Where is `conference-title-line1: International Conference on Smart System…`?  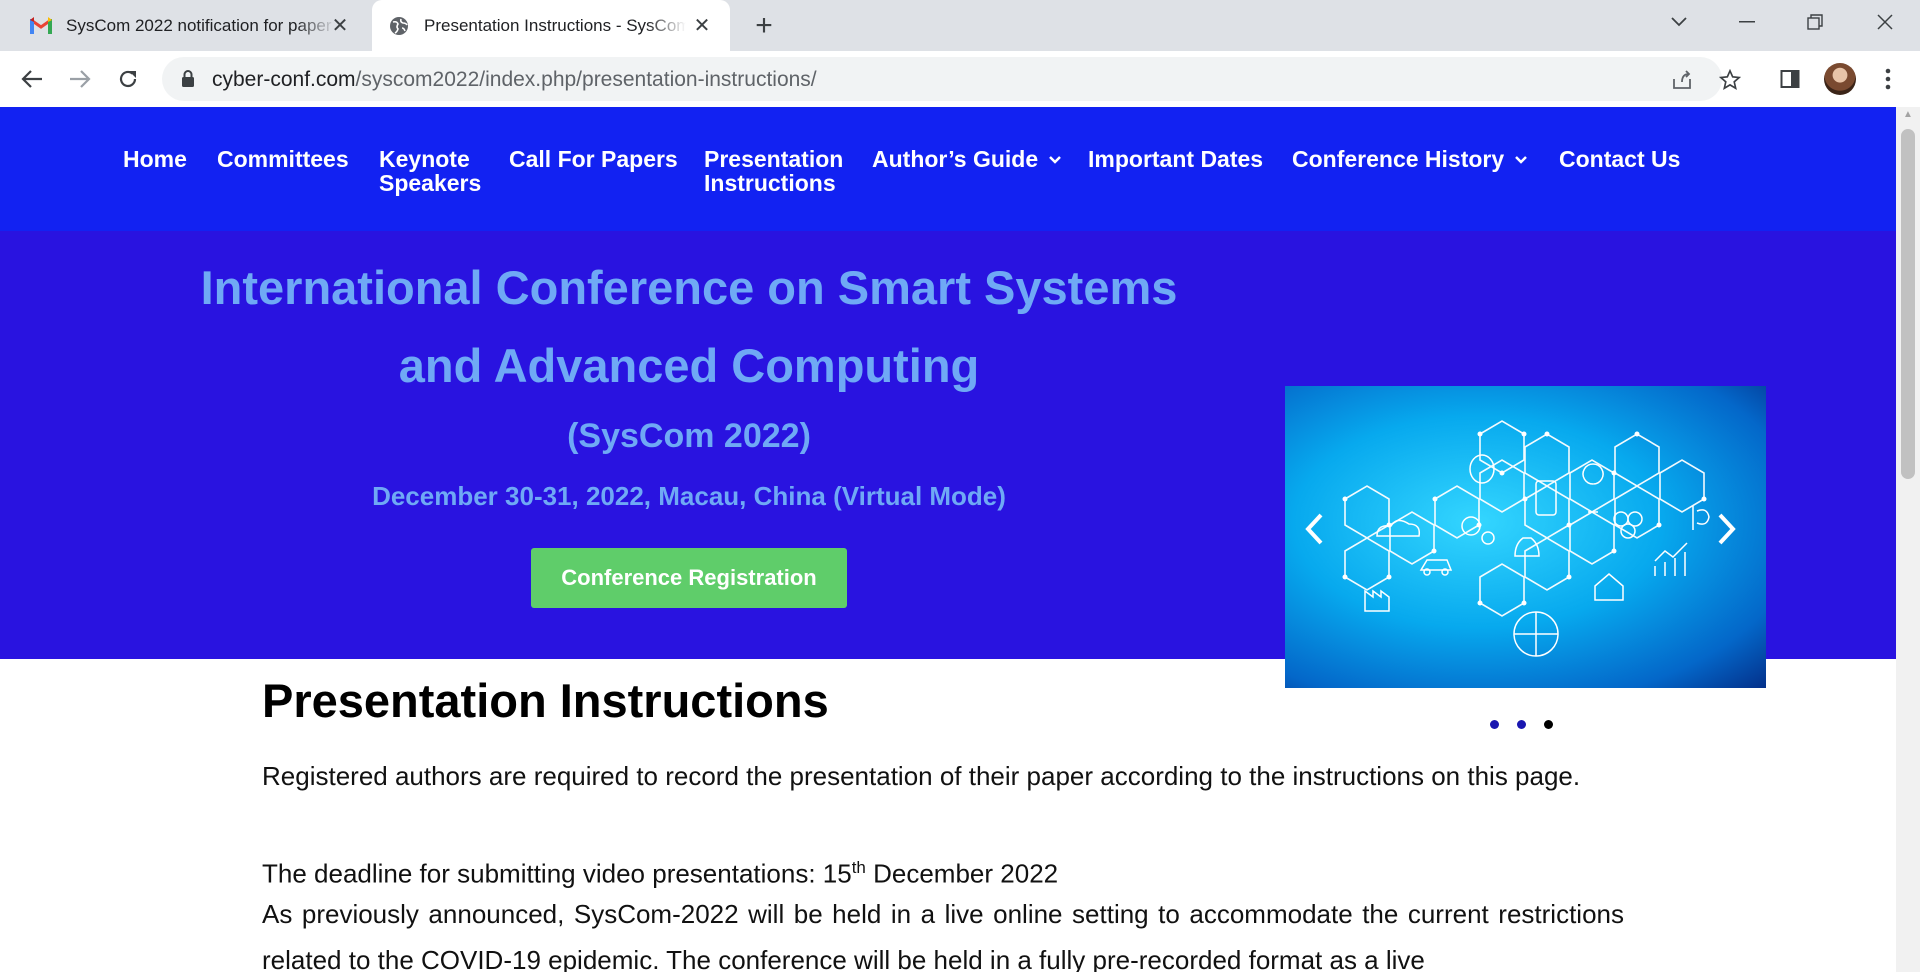
conference-title-line1: International Conference on Smart System… is located at coordinates (689, 287).